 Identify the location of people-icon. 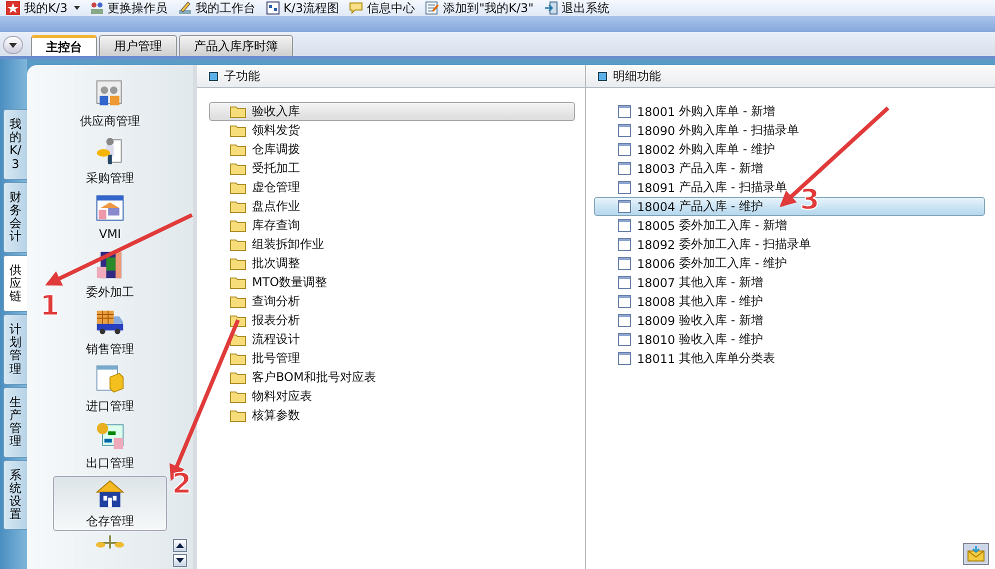
(97, 8).